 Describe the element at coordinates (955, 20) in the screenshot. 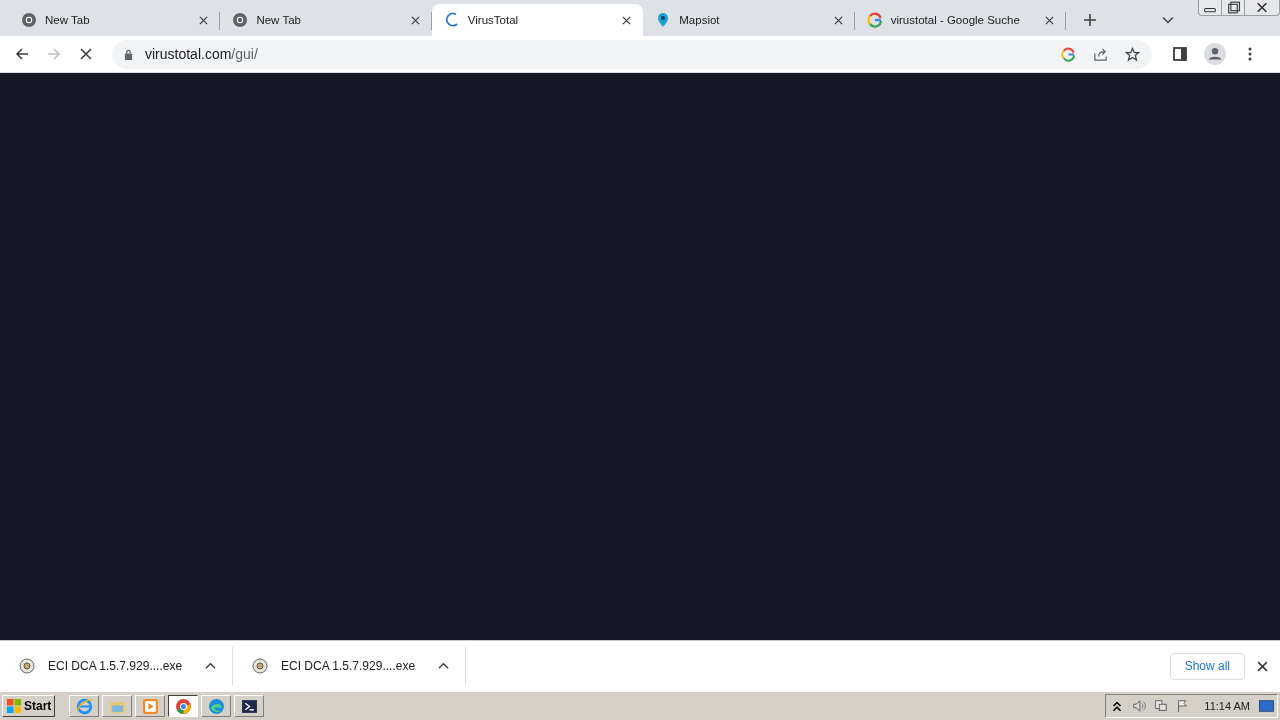

I see `tab-title: virustotal - Google Suche` at that location.